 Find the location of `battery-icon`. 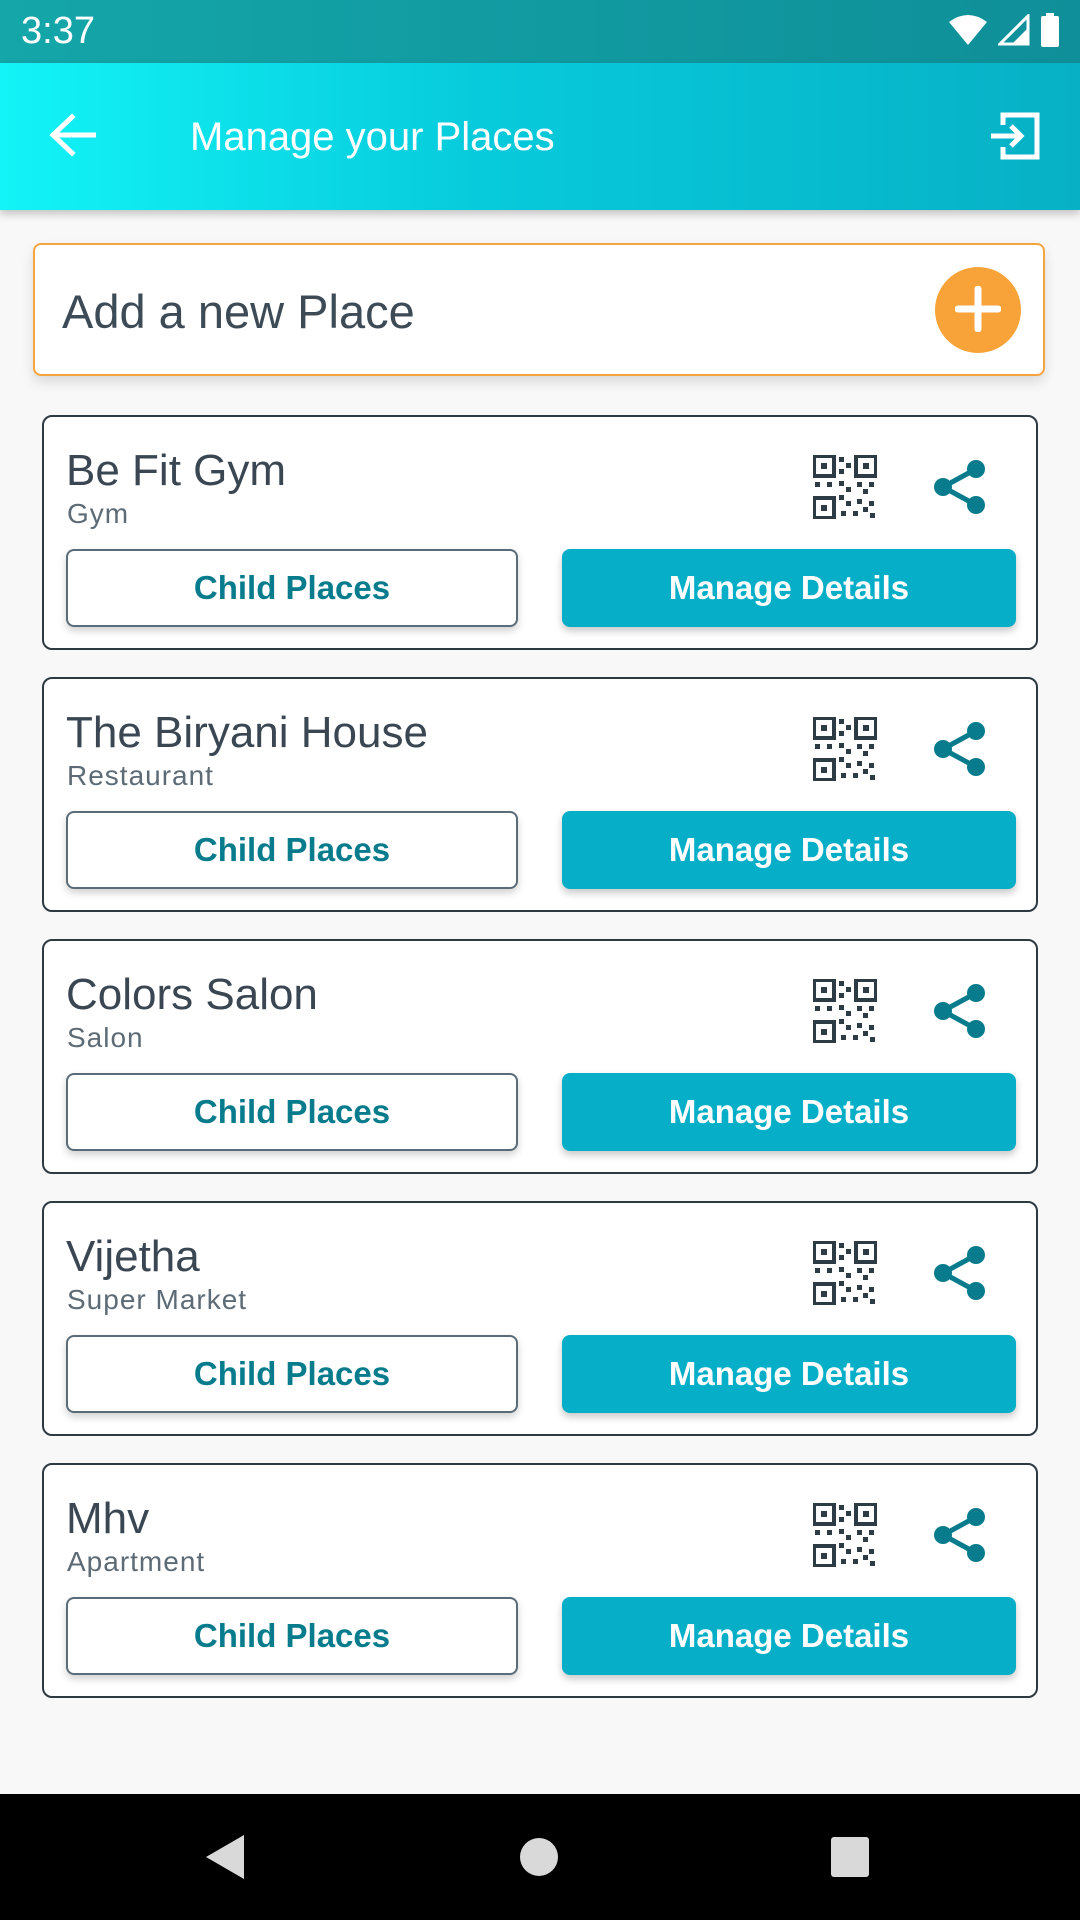

battery-icon is located at coordinates (1050, 32).